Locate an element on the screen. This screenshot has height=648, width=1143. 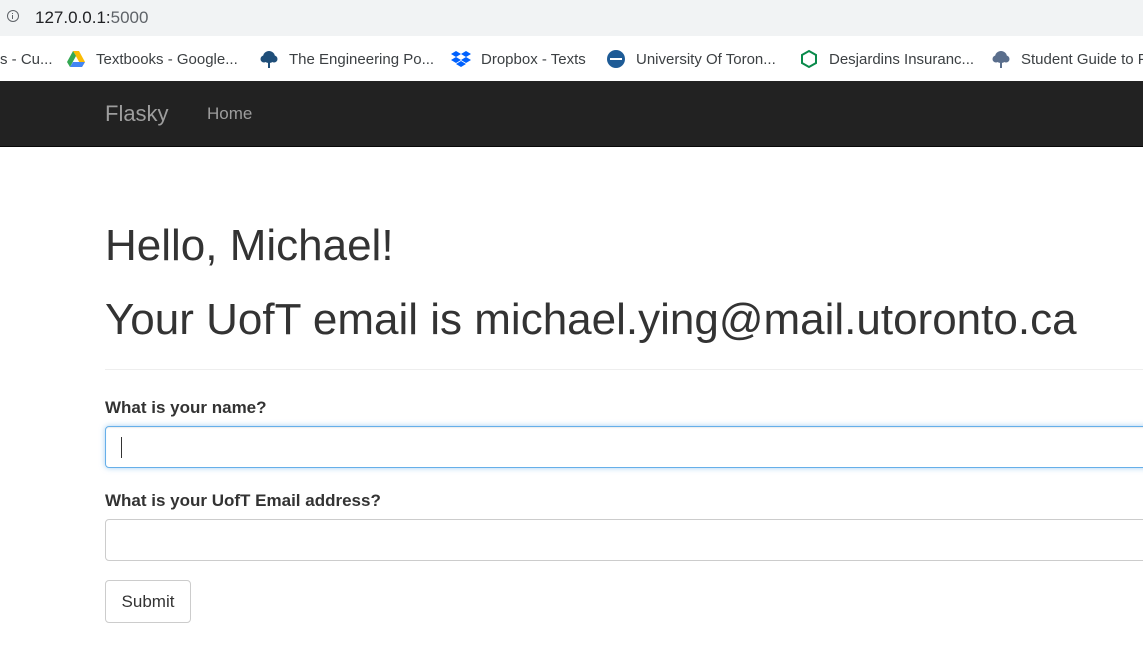
dropbox-icon is located at coordinates (461, 59).